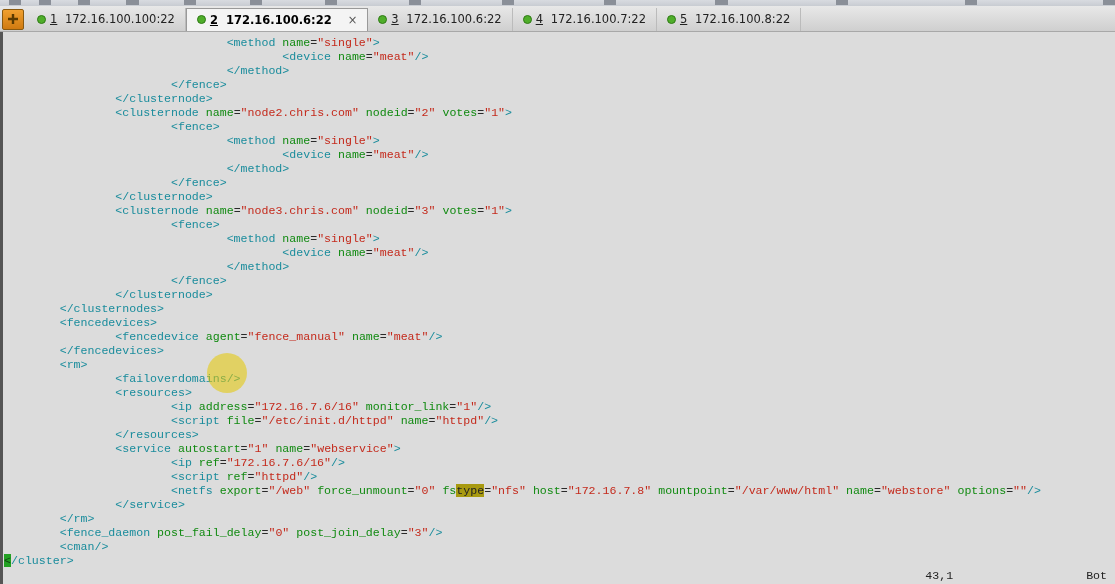 The width and height of the screenshot is (1115, 584). I want to click on code-line: <ip ref="172.16.7.6/16"/>, so click(258, 463).